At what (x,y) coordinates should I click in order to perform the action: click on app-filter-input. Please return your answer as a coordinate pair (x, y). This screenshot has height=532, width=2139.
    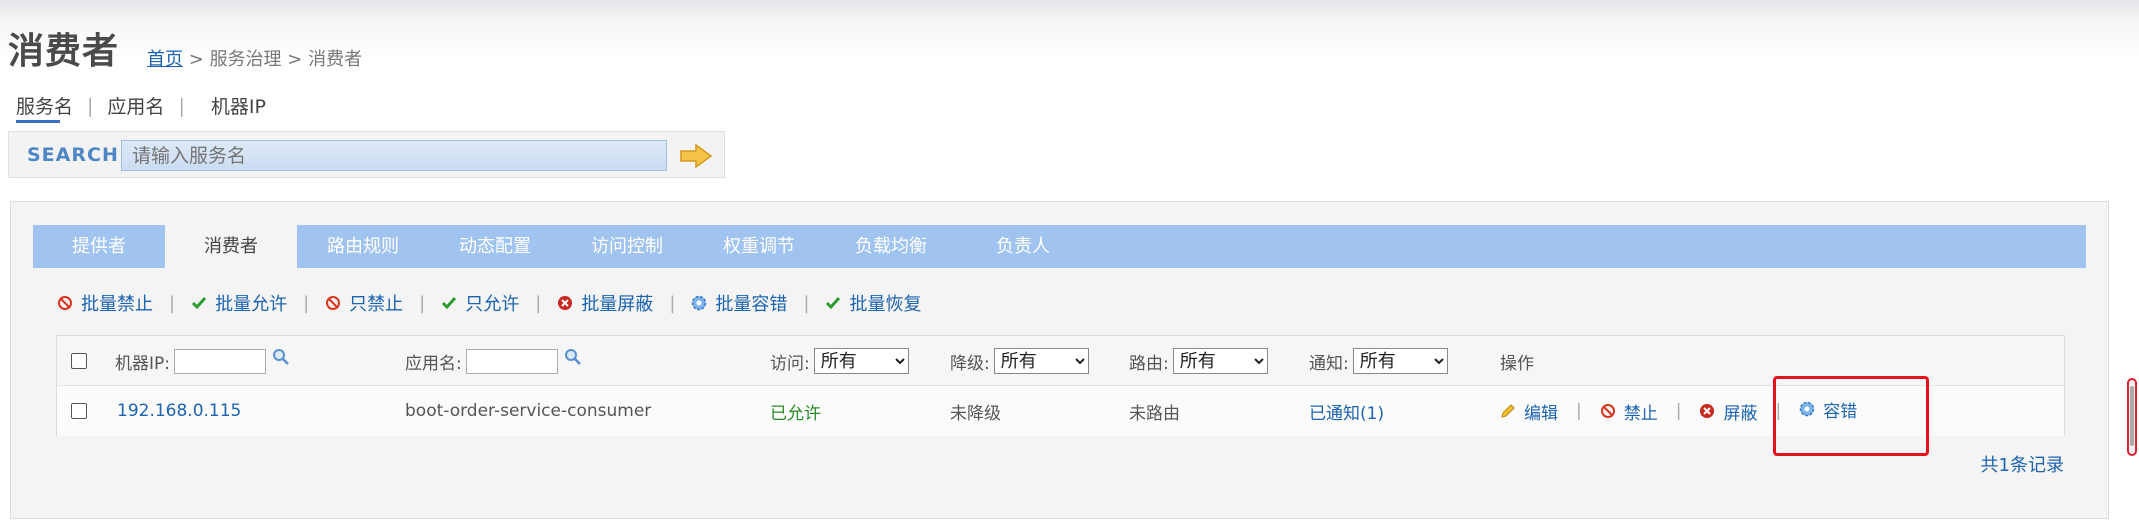
    Looking at the image, I should click on (511, 361).